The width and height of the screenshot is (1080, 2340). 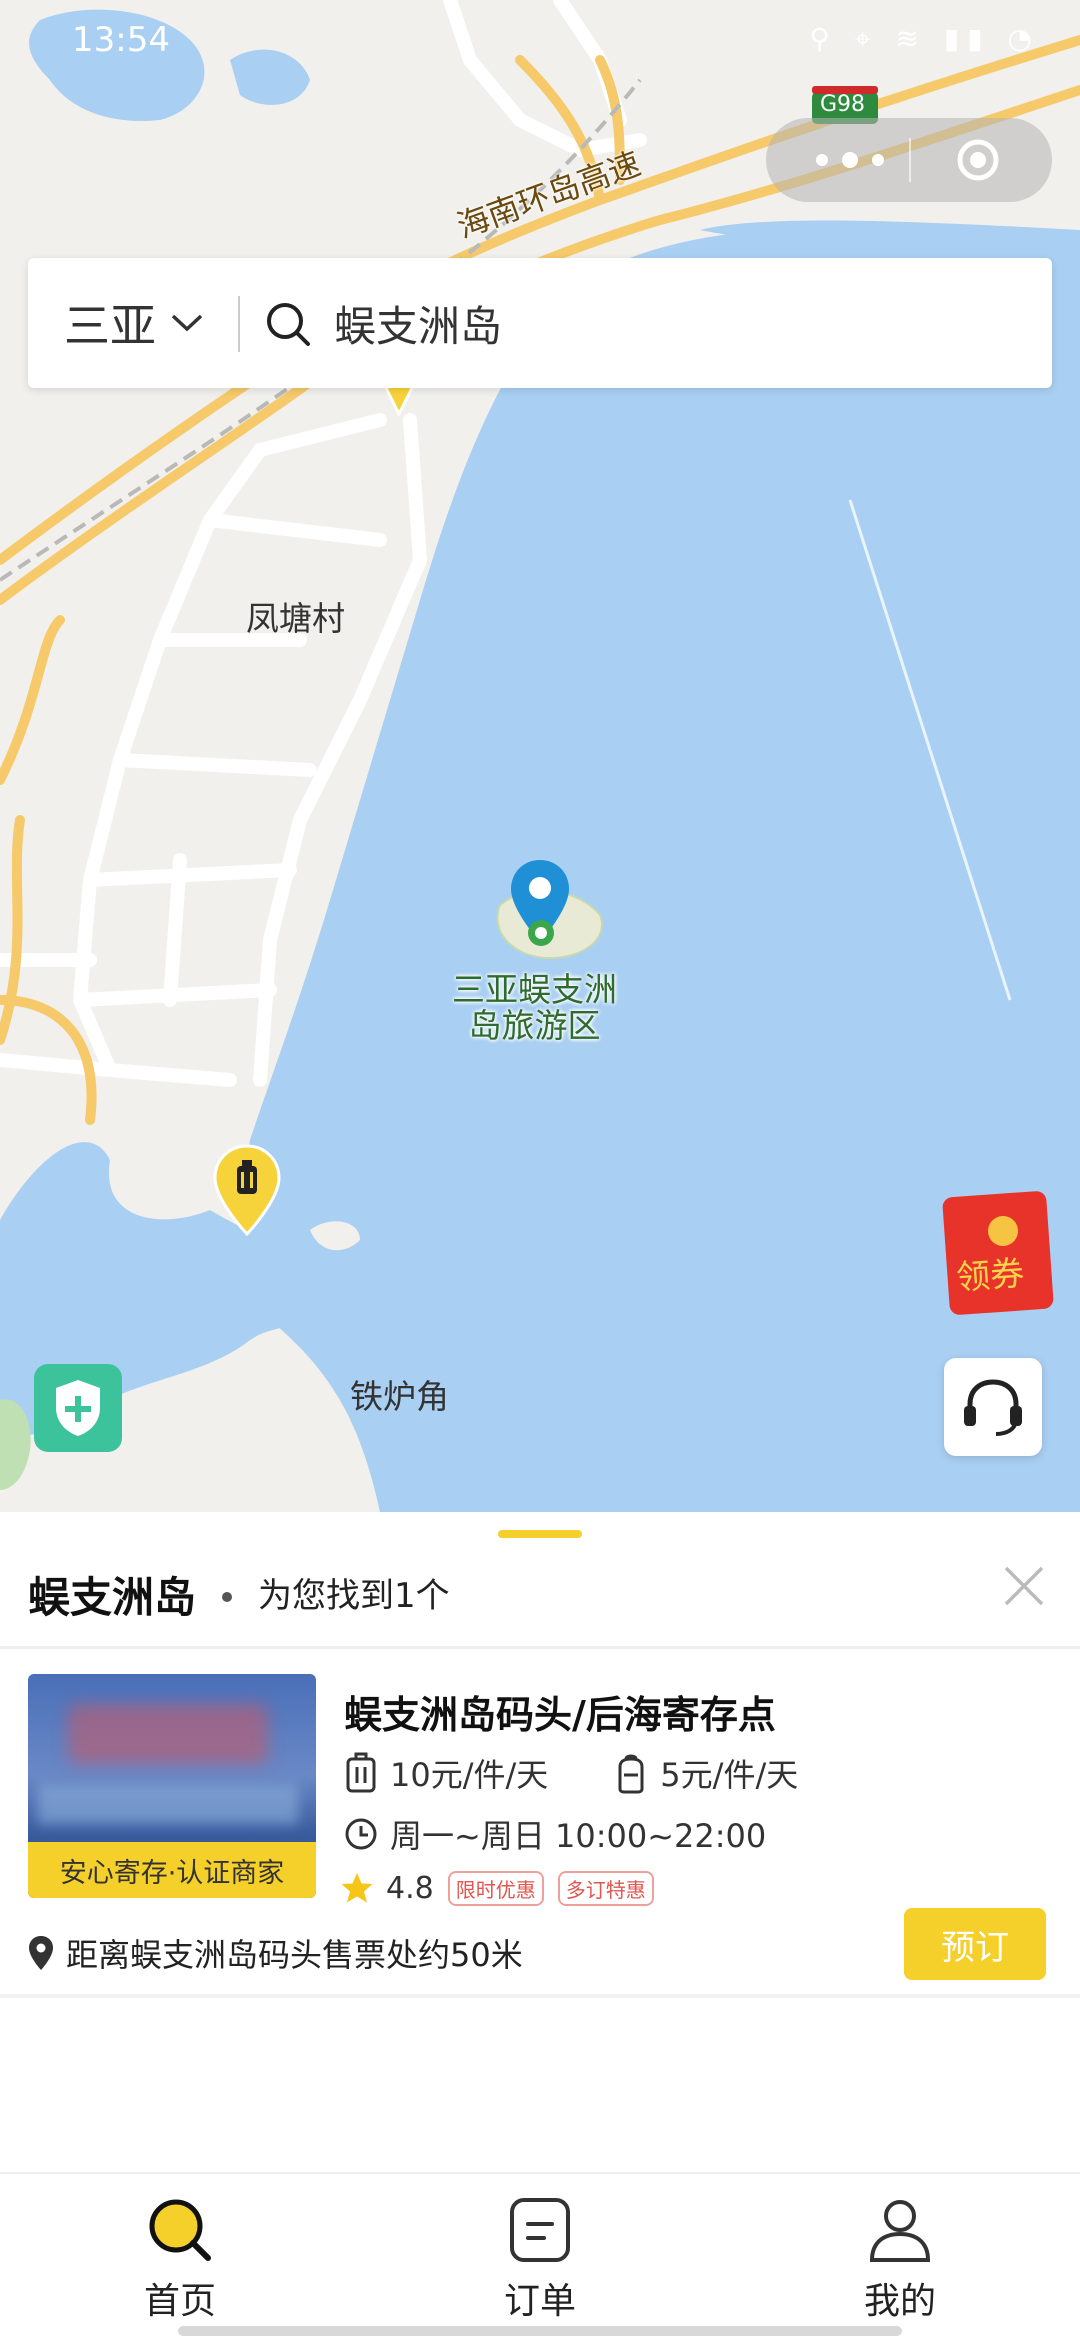 I want to click on bottom-tab-bar: 首页 订单 我的, so click(x=540, y=2256).